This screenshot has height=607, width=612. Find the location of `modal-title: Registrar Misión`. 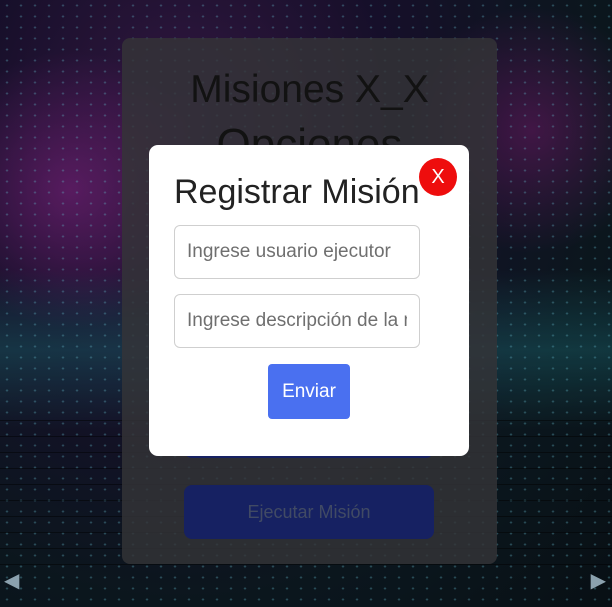

modal-title: Registrar Misión is located at coordinates (297, 192).